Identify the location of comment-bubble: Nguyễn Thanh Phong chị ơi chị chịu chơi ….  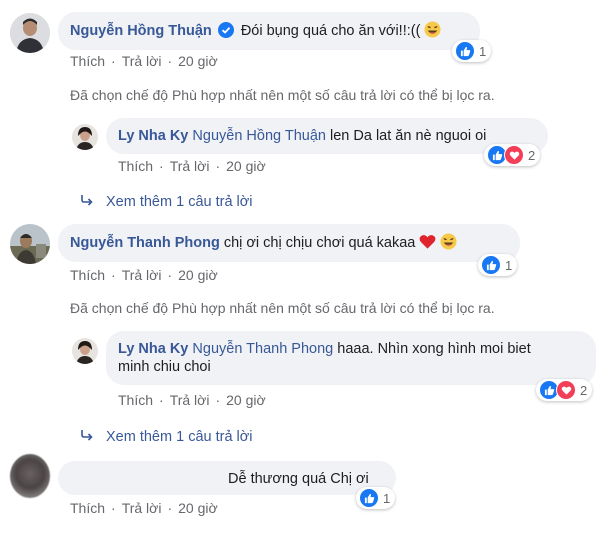
(289, 243).